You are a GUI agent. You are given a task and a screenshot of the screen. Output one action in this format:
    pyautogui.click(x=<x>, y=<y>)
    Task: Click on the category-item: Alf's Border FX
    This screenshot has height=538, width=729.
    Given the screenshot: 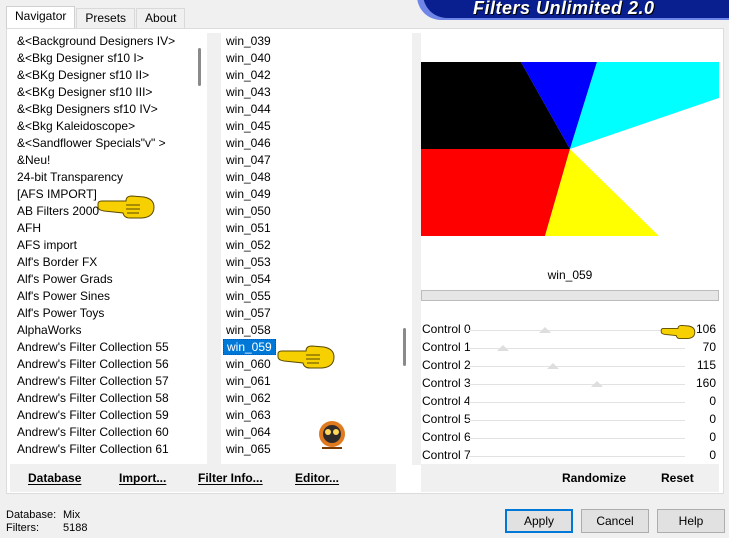 What is the action you would take?
    pyautogui.click(x=101, y=262)
    